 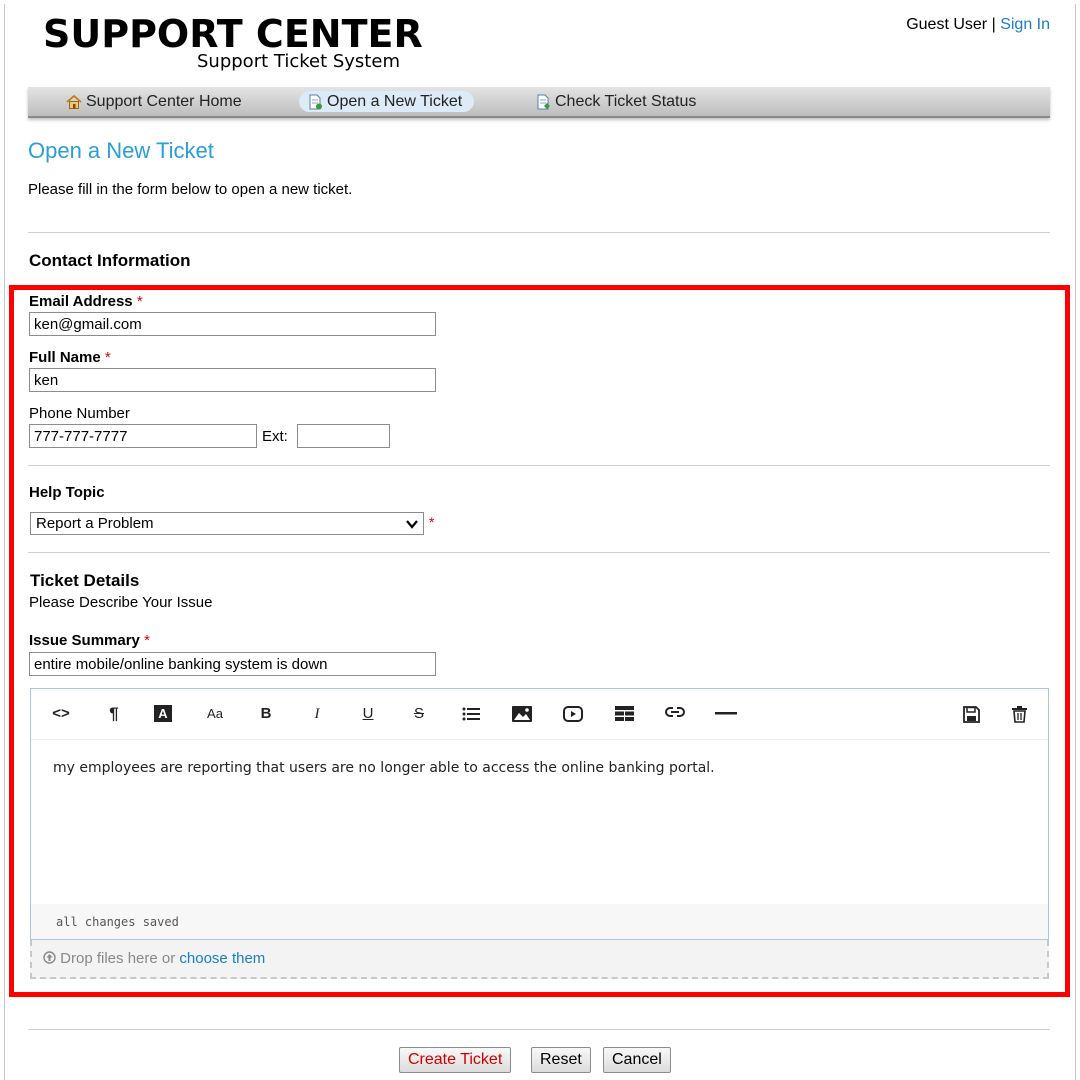 What do you see at coordinates (561, 1060) in the screenshot?
I see `reset-button: Reset` at bounding box center [561, 1060].